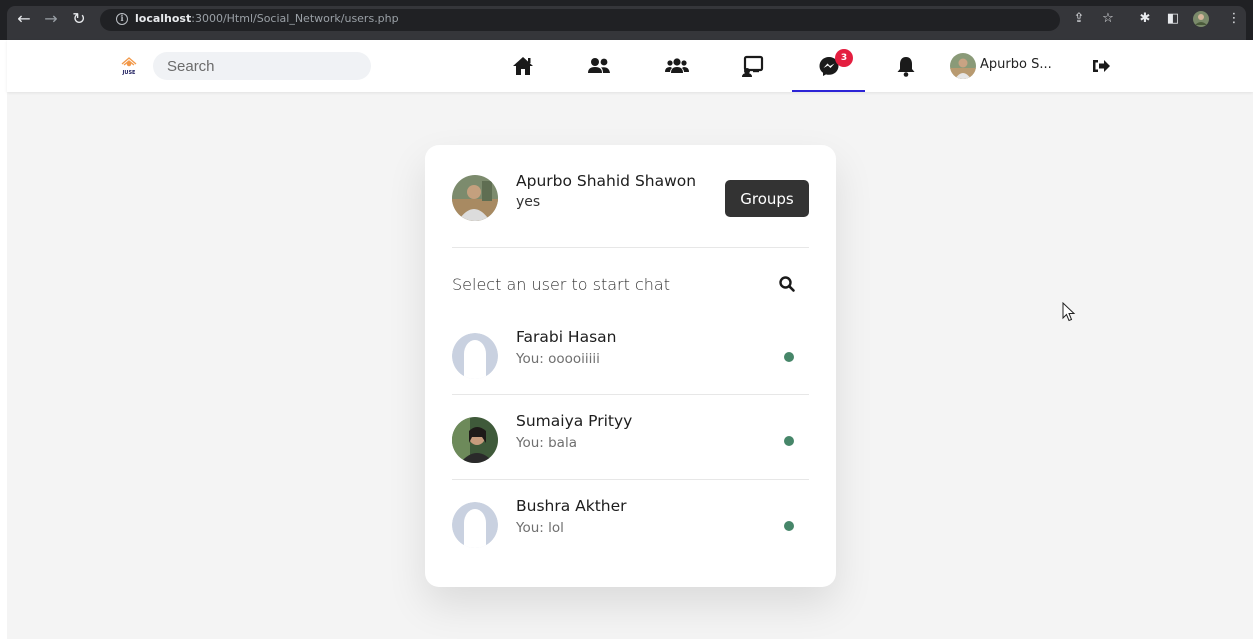  What do you see at coordinates (1234, 19) in the screenshot?
I see `menu-kebab-icon: ⋮` at bounding box center [1234, 19].